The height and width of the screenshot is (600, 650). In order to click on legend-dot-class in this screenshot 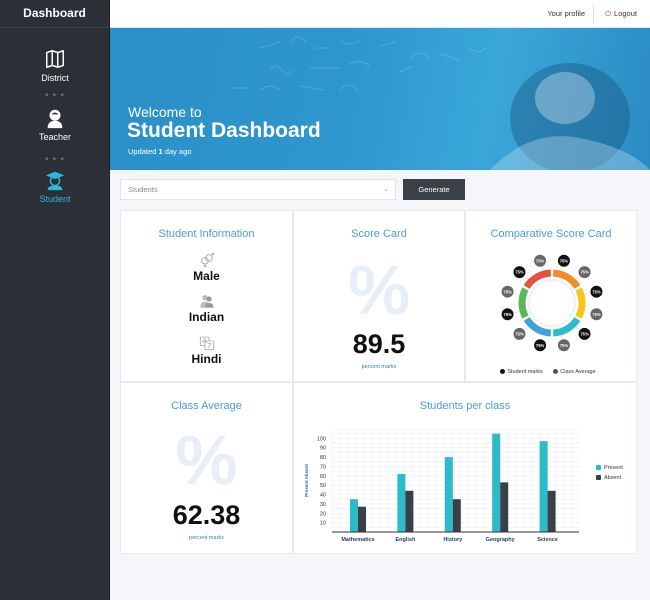, I will do `click(556, 372)`.